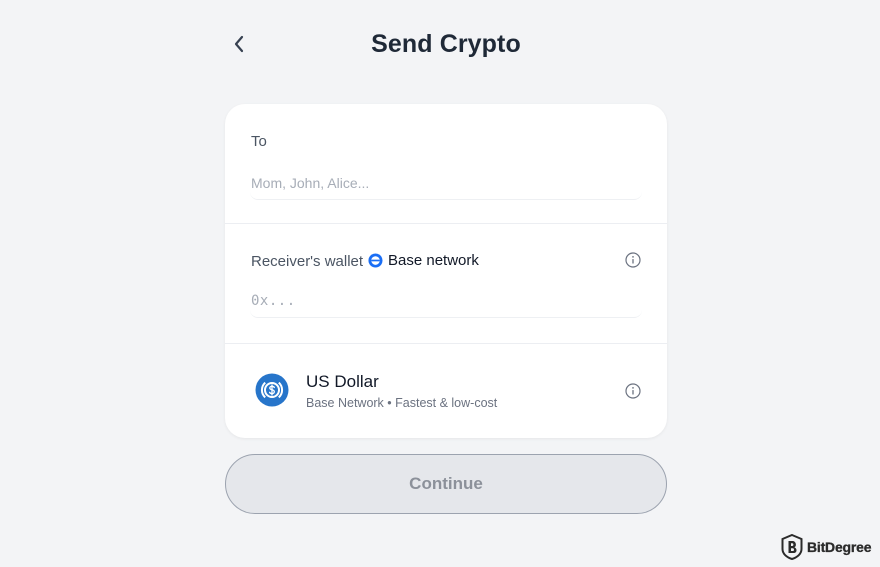  I want to click on to-label: To, so click(259, 141).